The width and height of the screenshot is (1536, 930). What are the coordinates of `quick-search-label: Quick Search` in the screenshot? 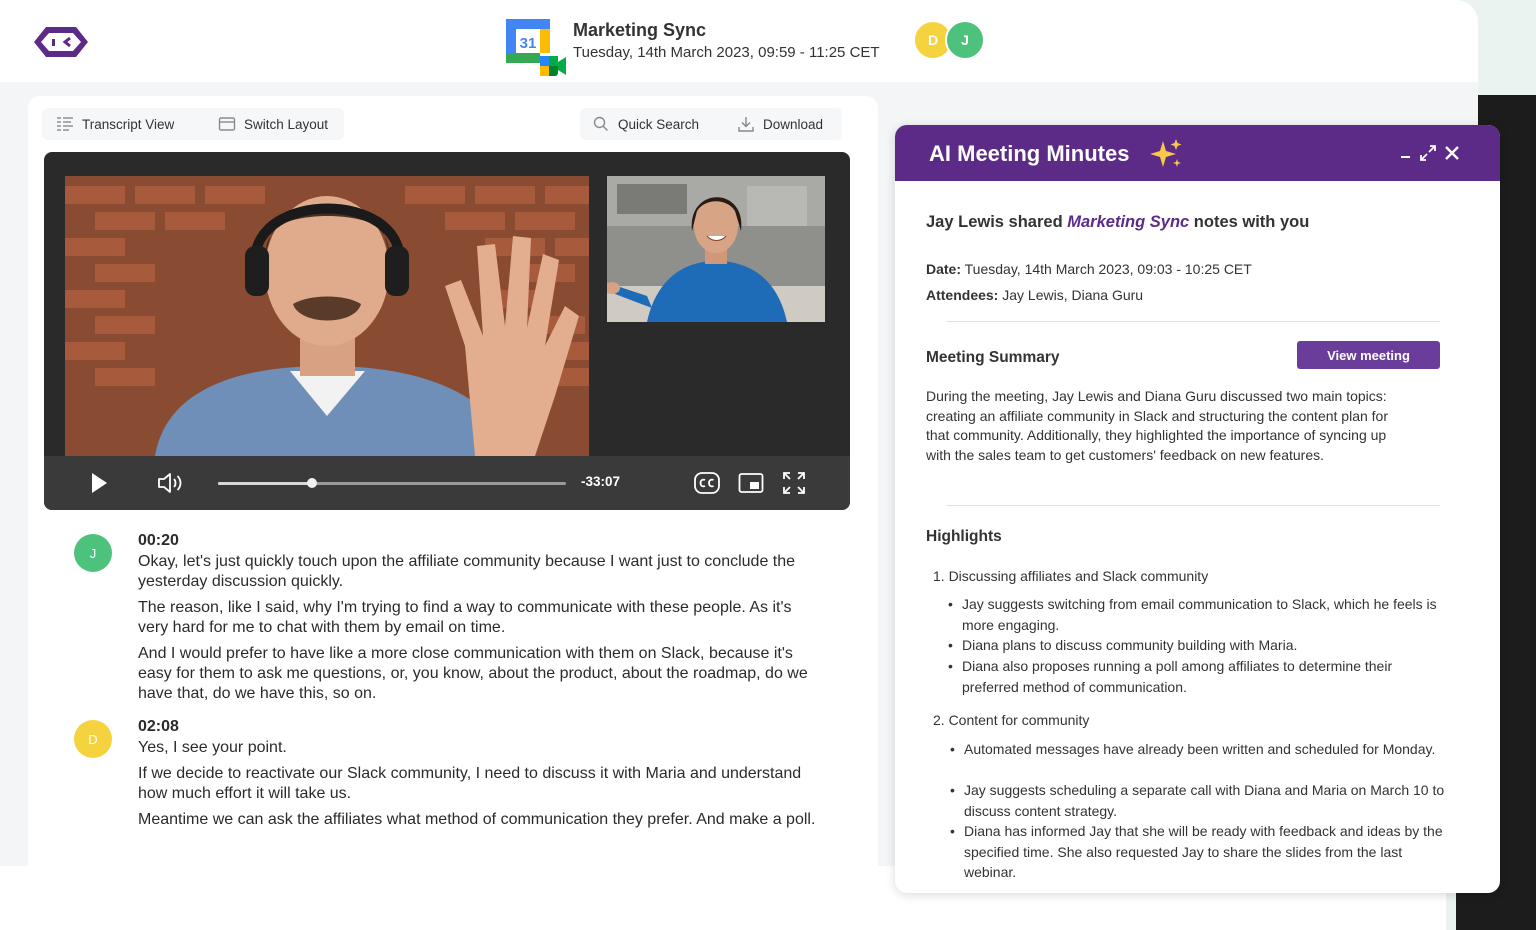 It's located at (659, 124).